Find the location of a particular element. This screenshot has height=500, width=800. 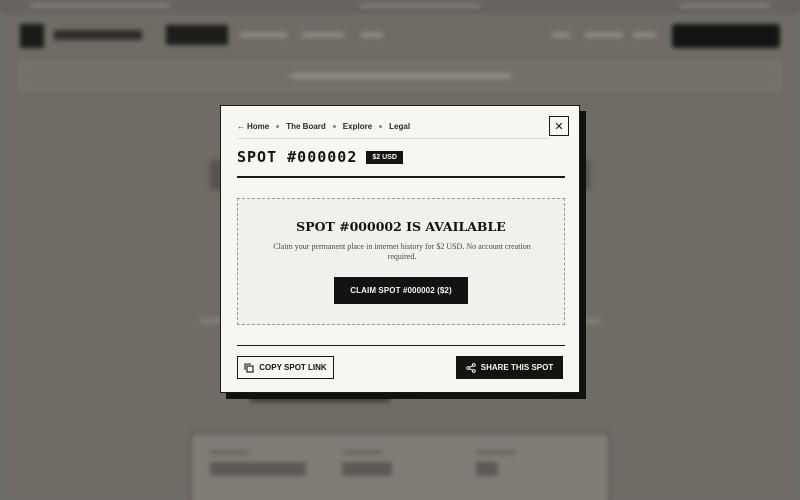

availability-heading: SPOT #000002 IS AVAILABLE is located at coordinates (401, 226).